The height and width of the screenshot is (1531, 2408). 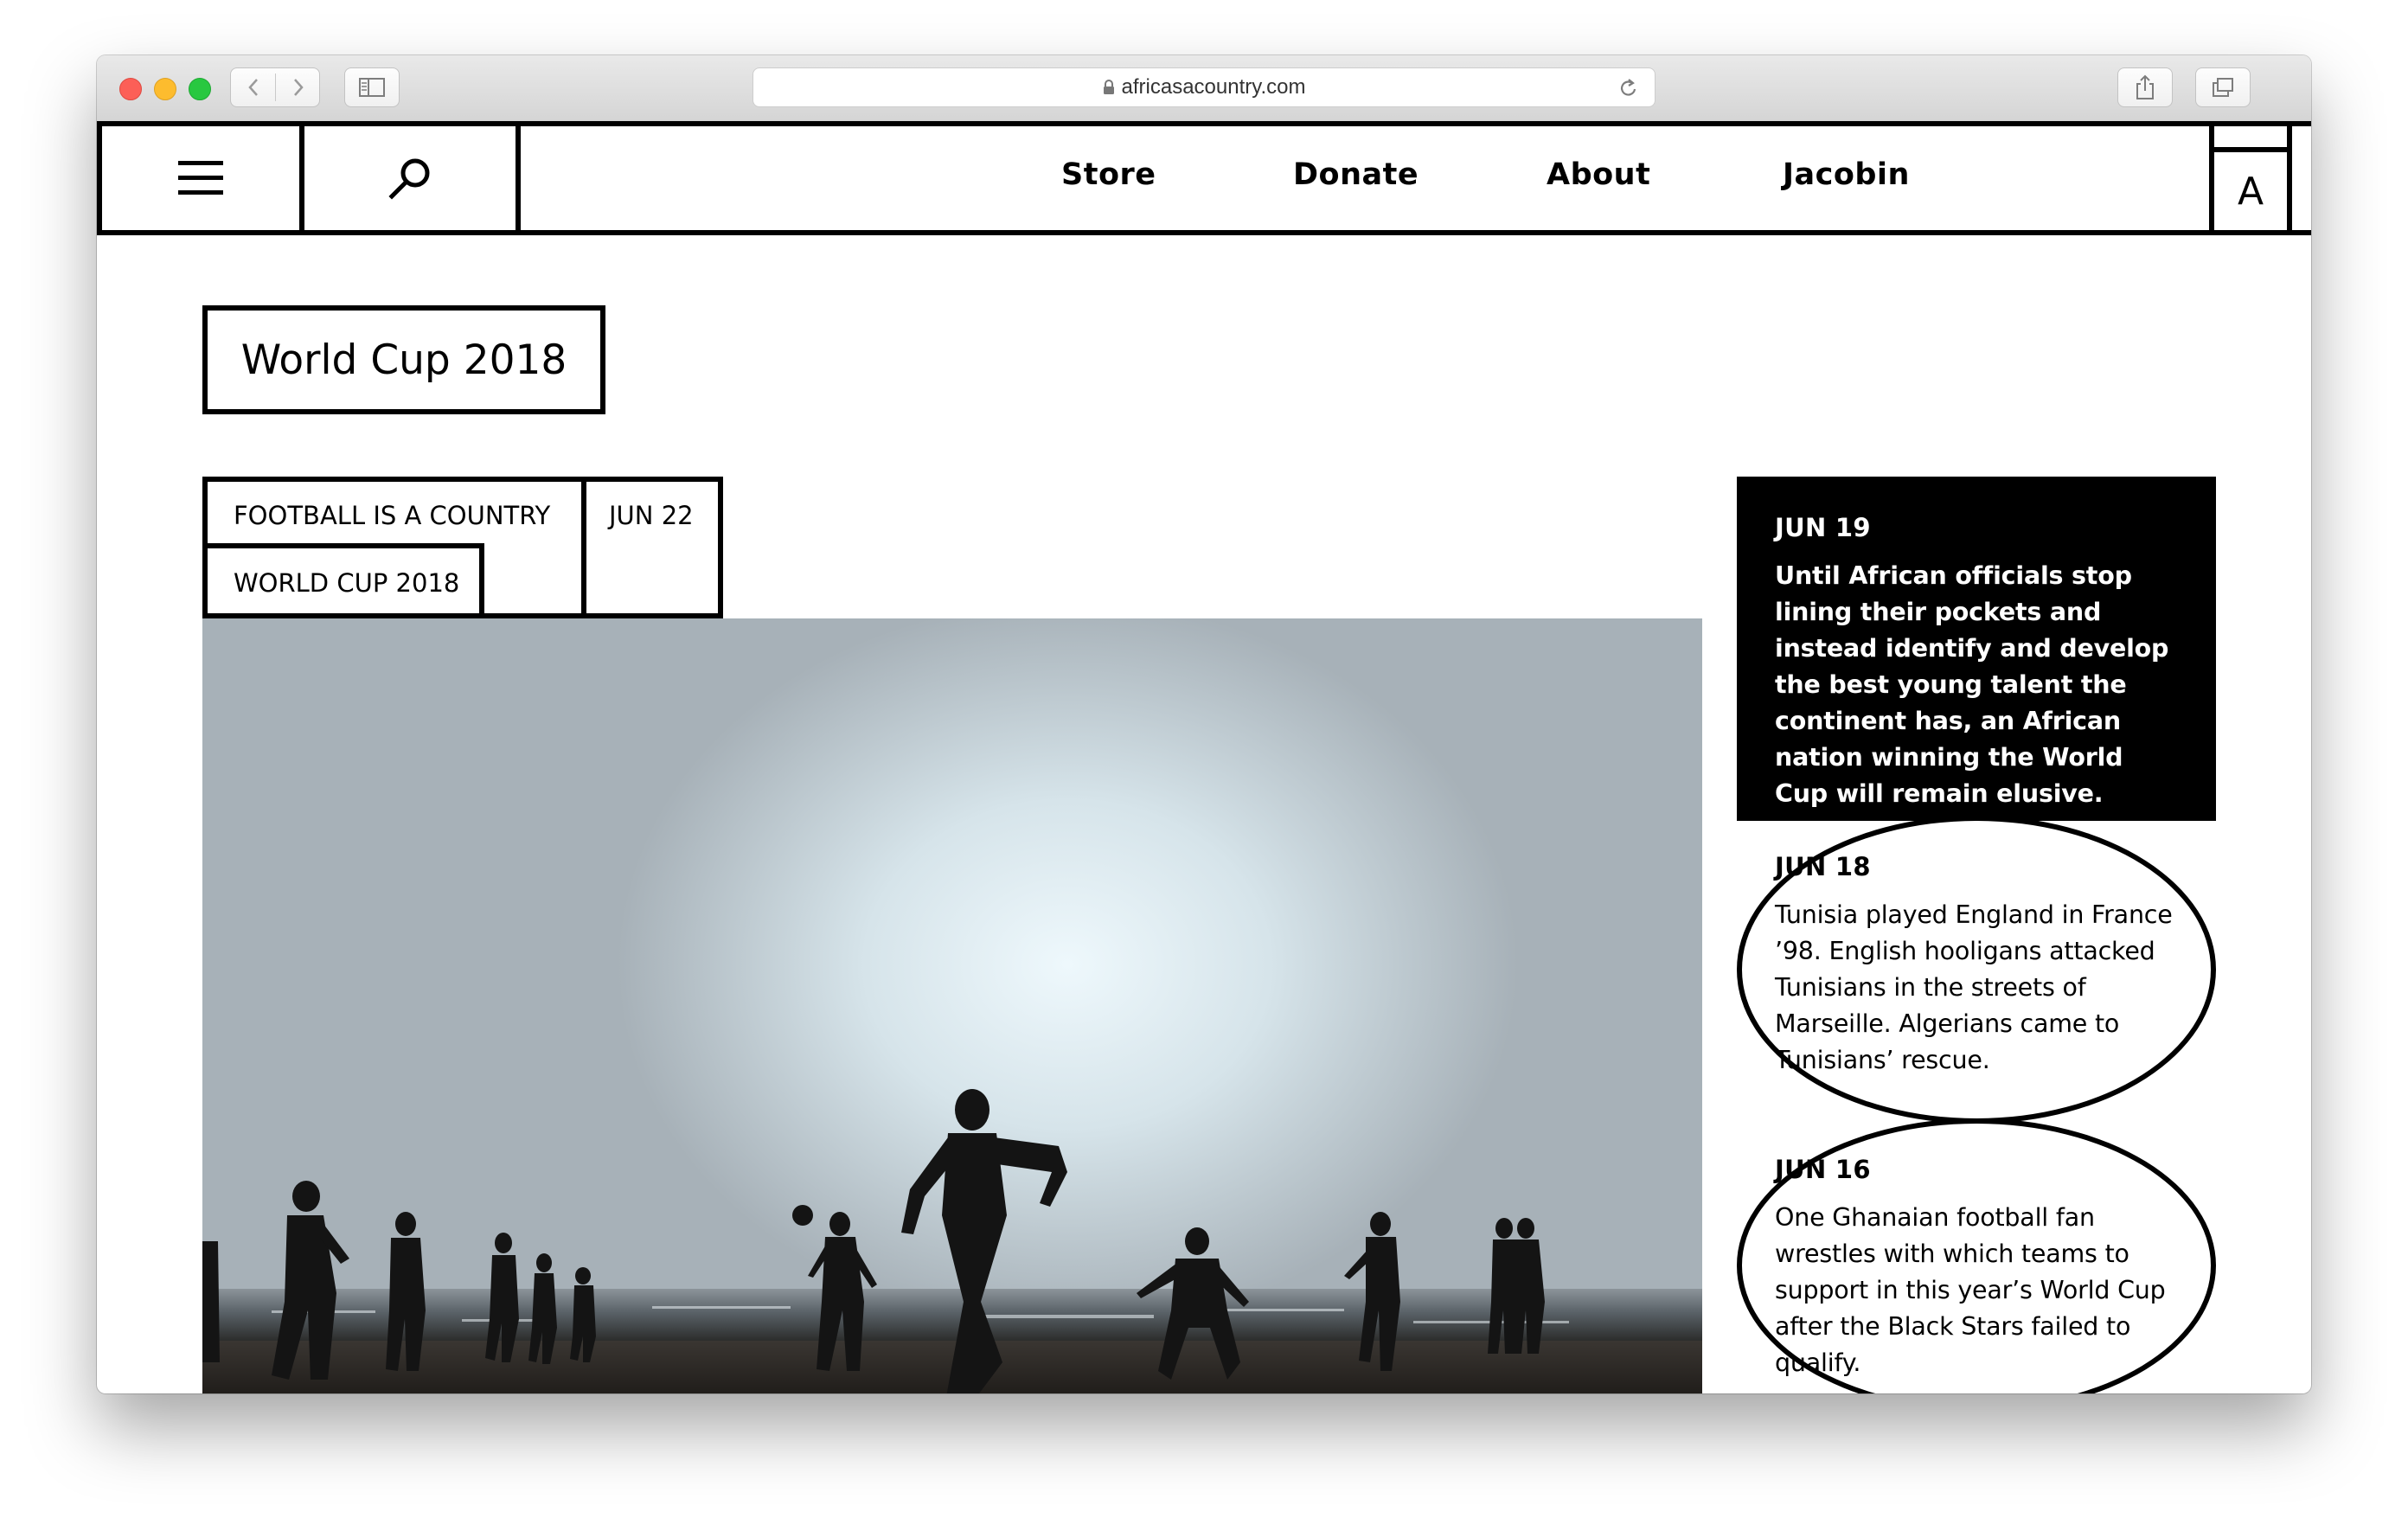 I want to click on share-button, so click(x=2145, y=87).